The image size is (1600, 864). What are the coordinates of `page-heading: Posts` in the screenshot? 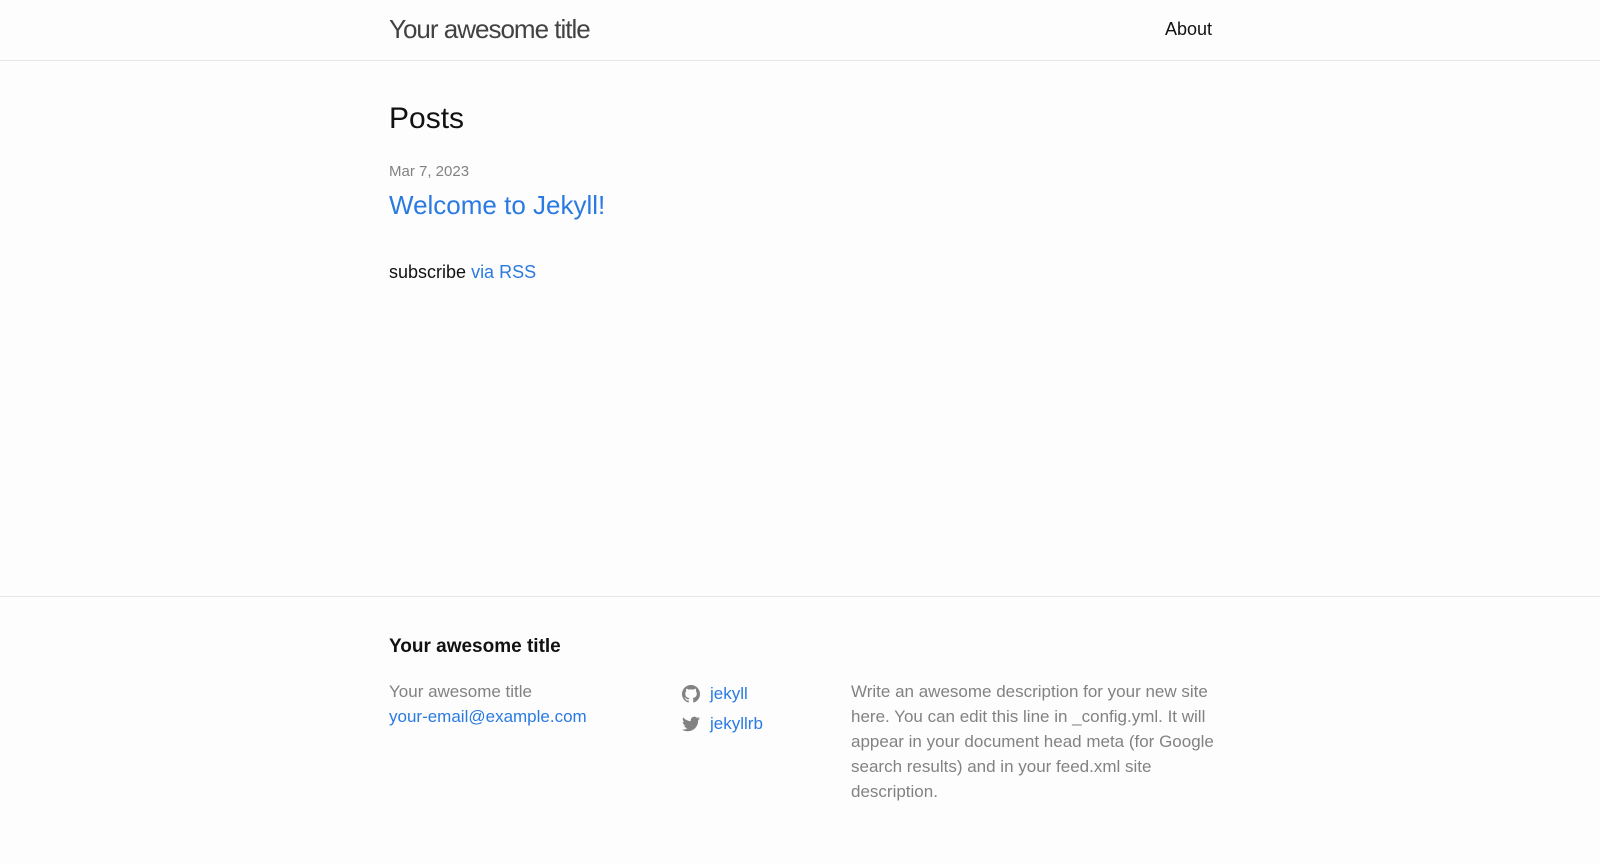 It's located at (427, 118).